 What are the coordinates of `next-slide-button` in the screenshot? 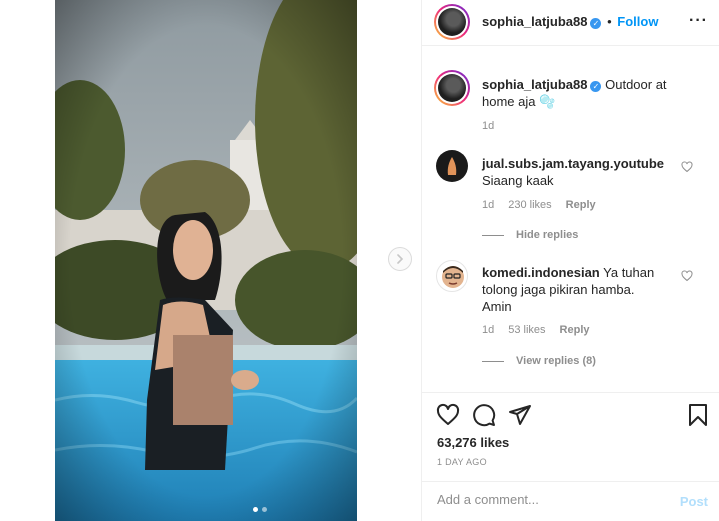 It's located at (400, 259).